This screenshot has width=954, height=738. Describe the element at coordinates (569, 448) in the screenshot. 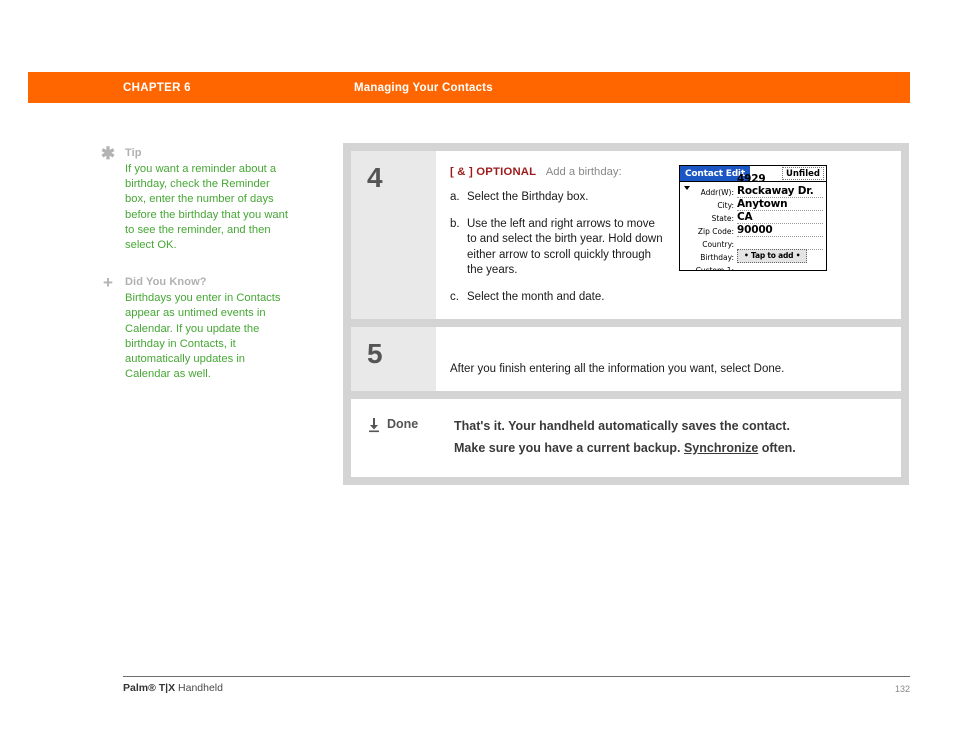

I see `done-line-2-before: Make sure you have a current backup.` at that location.